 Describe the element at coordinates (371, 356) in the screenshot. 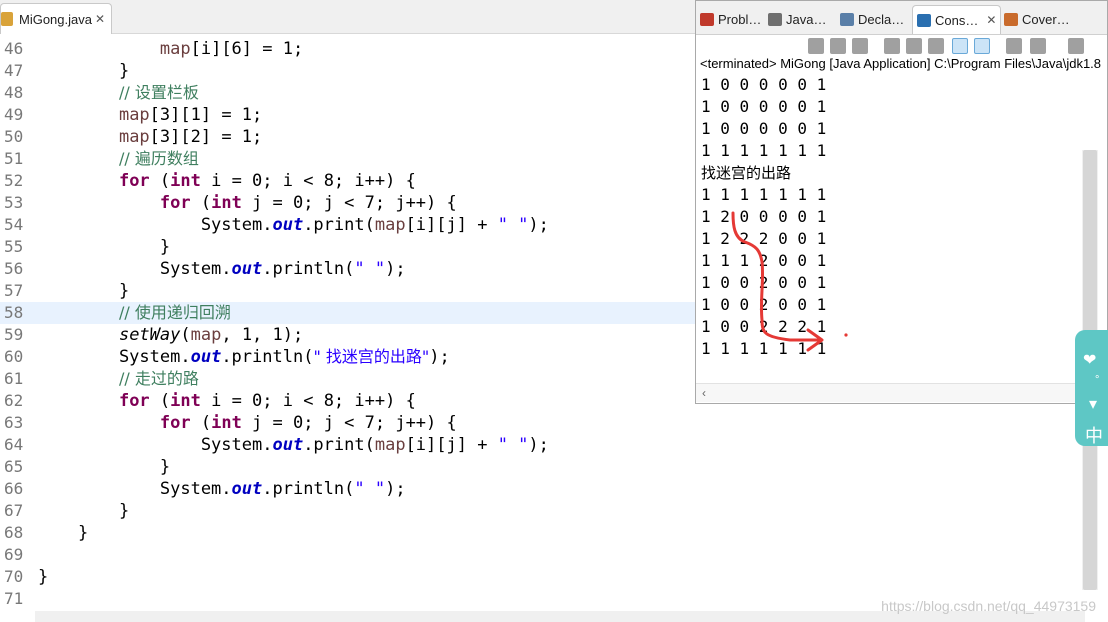

I see `code-token: " 找迷宫的出路"` at that location.